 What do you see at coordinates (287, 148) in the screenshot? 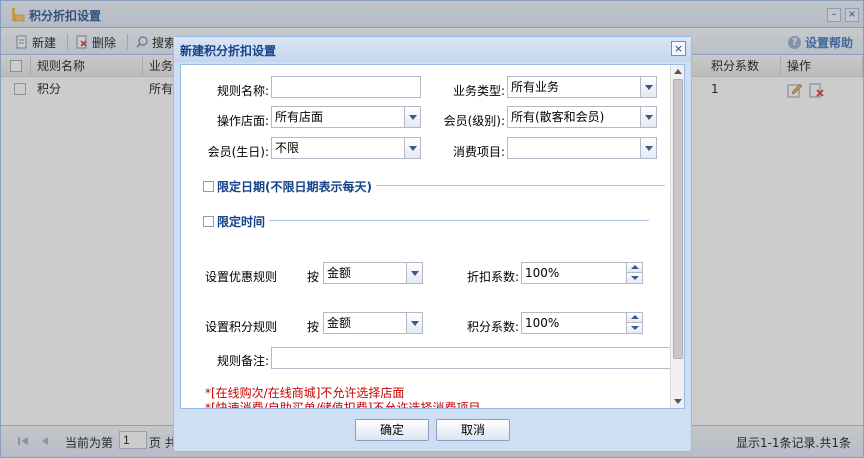
I see `member-birthday-value: 不限` at bounding box center [287, 148].